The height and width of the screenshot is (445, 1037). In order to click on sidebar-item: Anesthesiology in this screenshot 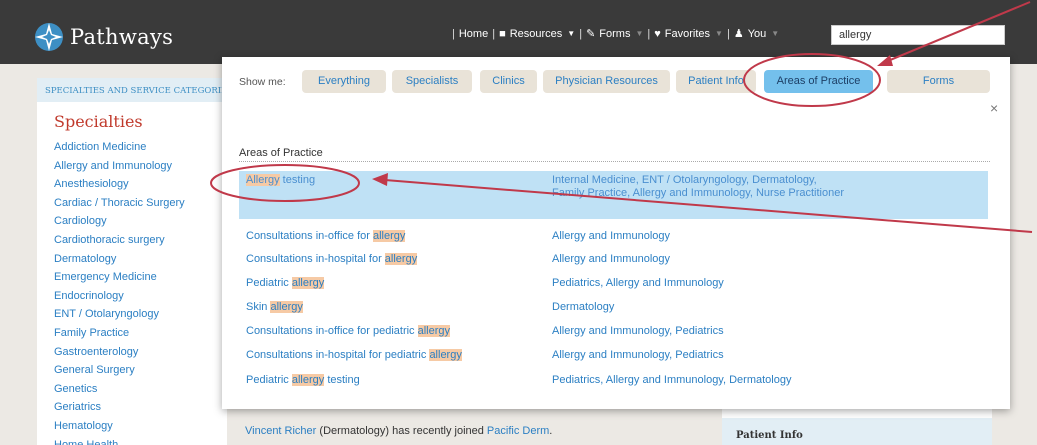, I will do `click(140, 184)`.